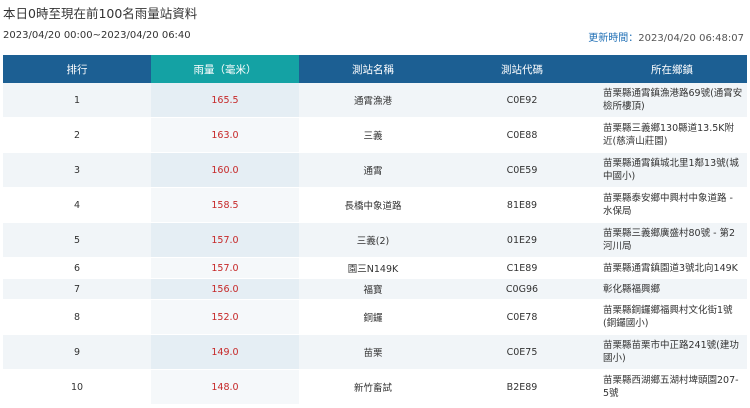 Image resolution: width=750 pixels, height=408 pixels. What do you see at coordinates (522, 387) in the screenshot?
I see `cell-station-code: B2E89` at bounding box center [522, 387].